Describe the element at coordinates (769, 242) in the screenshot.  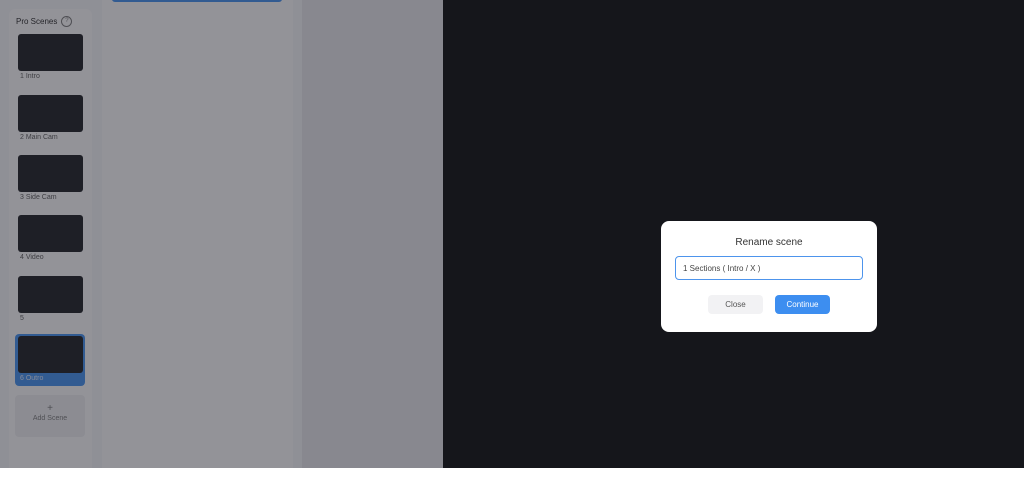
I see `dialog-title: Rename scene` at that location.